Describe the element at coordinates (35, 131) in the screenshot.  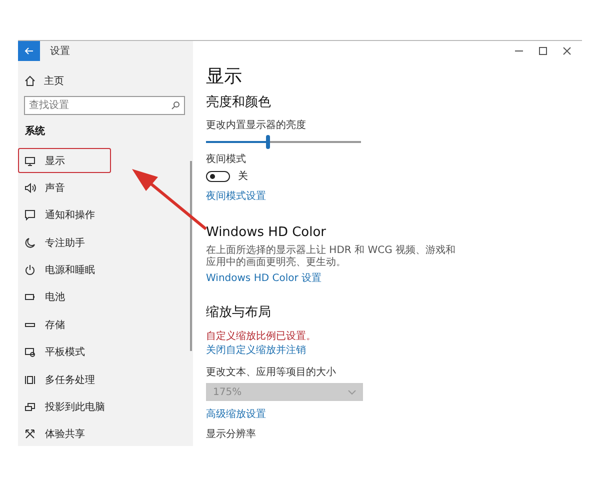
I see `section-title: 系统` at that location.